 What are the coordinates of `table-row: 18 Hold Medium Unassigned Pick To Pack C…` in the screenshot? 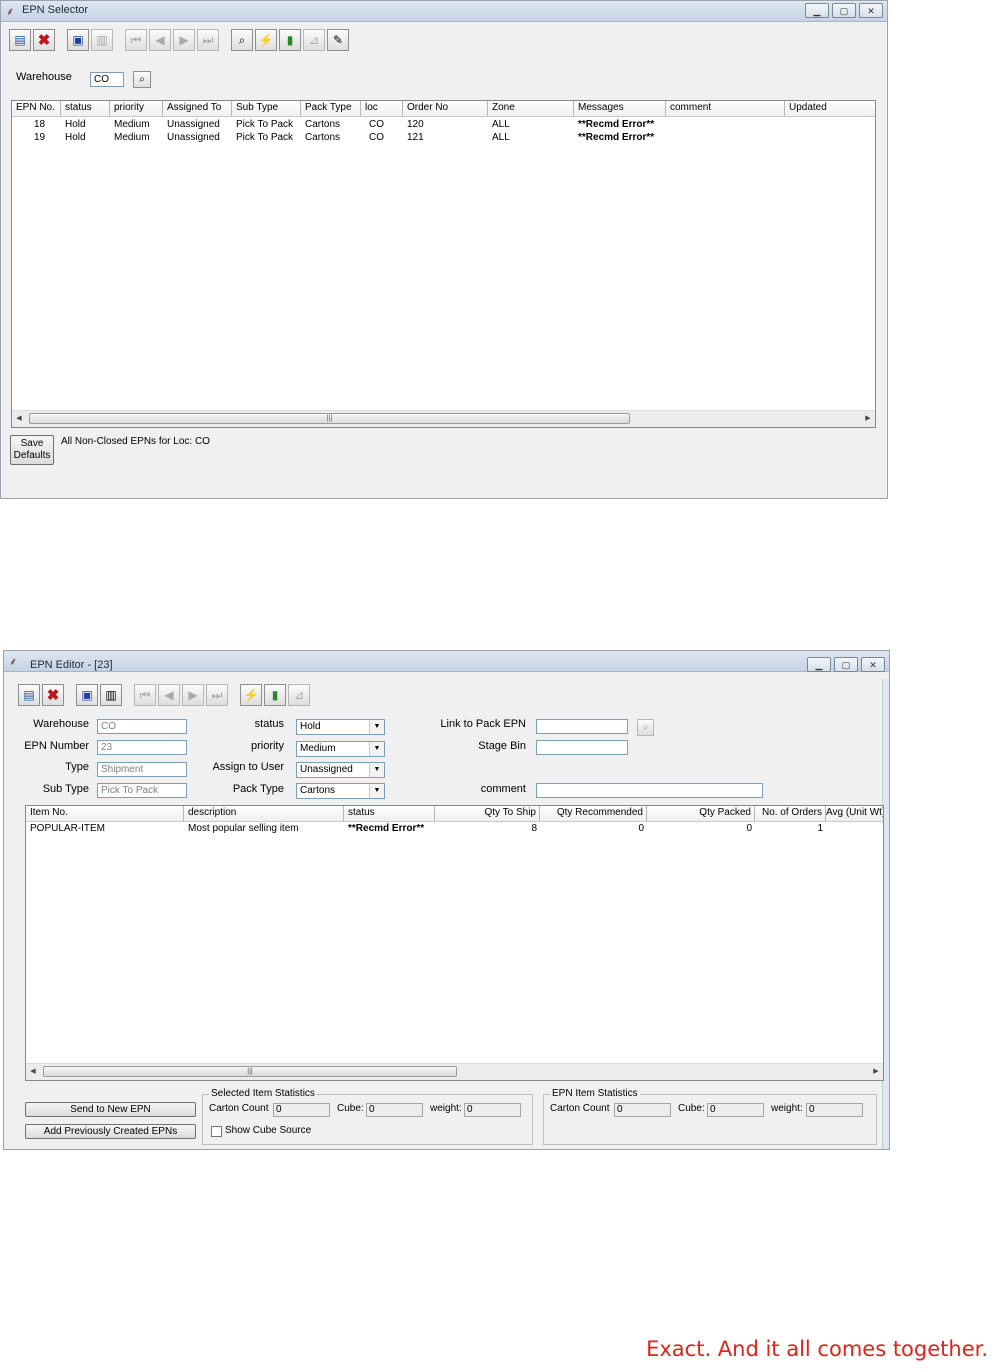 It's located at (443, 124).